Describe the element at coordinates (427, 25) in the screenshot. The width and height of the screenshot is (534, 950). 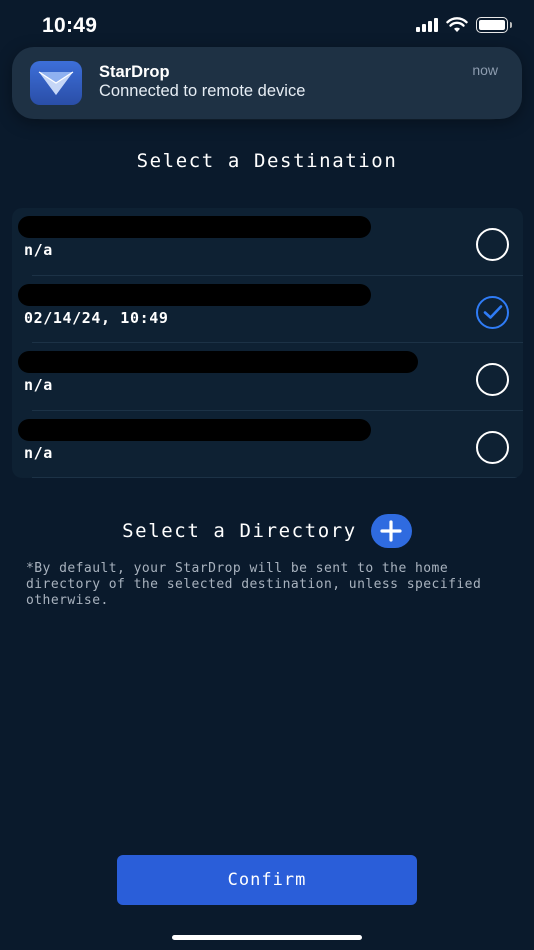
I see `cellular-signal-icon` at that location.